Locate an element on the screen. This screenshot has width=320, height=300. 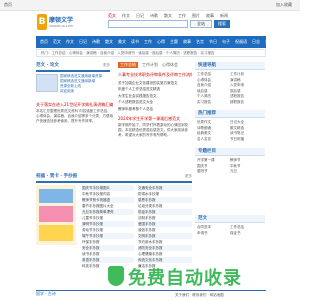
search-tab: 工作 is located at coordinates (182, 16).